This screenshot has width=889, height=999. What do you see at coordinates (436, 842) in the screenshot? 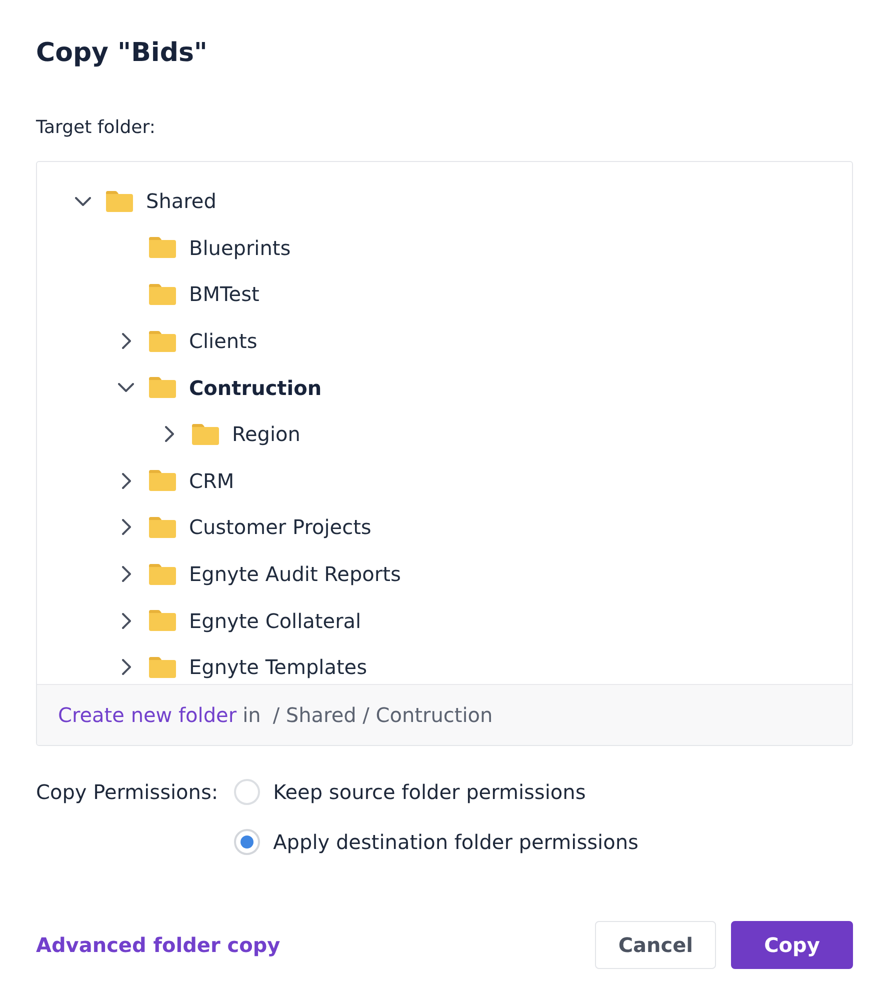
I see `permission-option: Apply destination folder permissions` at bounding box center [436, 842].